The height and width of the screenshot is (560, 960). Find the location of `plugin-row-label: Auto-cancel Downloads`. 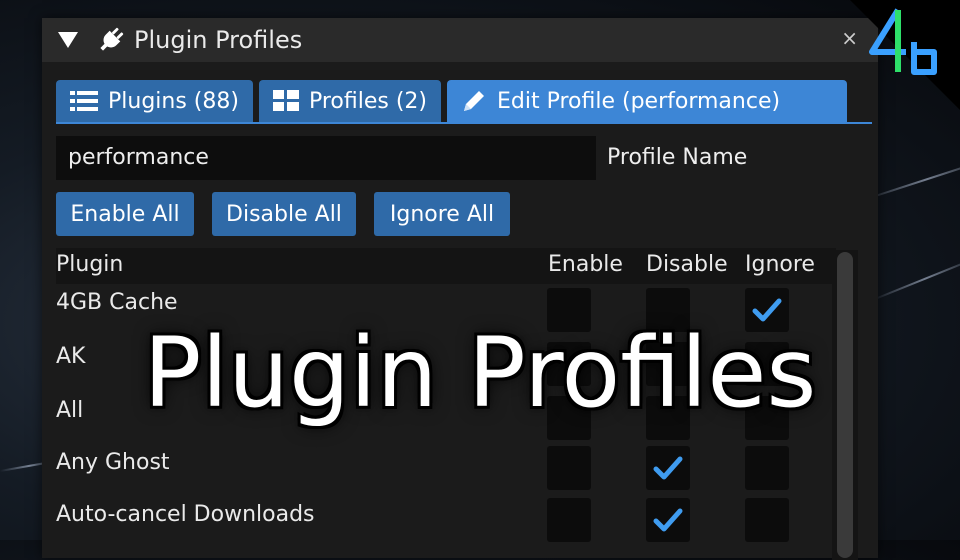

plugin-row-label: Auto-cancel Downloads is located at coordinates (185, 514).